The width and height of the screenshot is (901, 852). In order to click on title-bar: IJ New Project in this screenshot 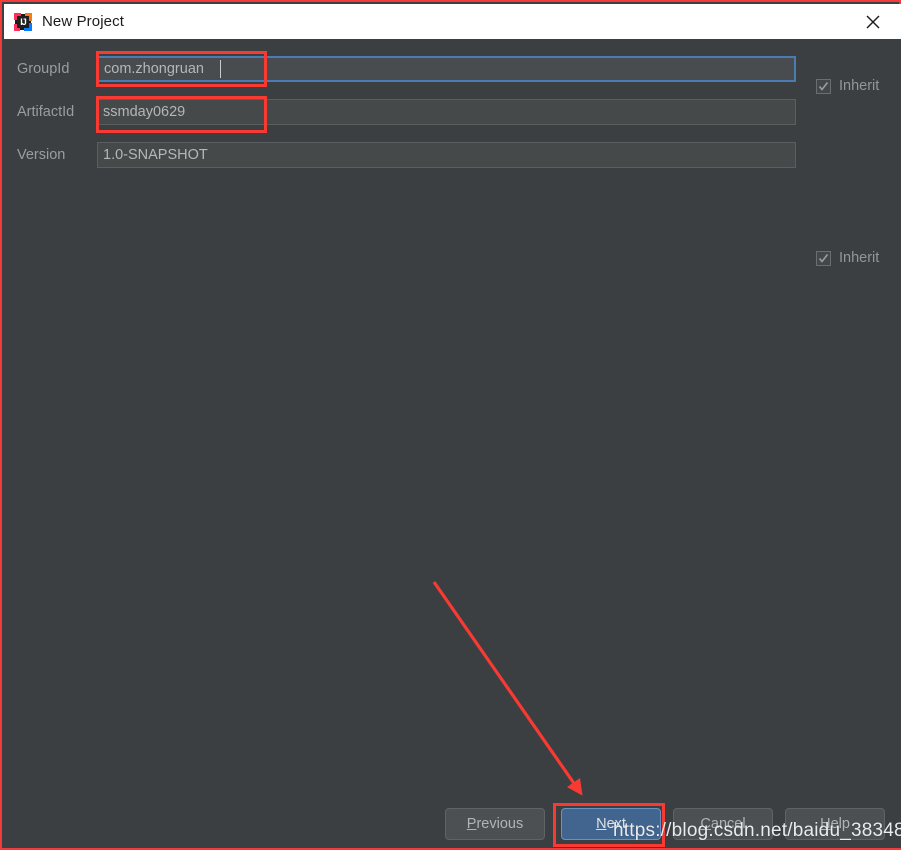, I will do `click(452, 21)`.